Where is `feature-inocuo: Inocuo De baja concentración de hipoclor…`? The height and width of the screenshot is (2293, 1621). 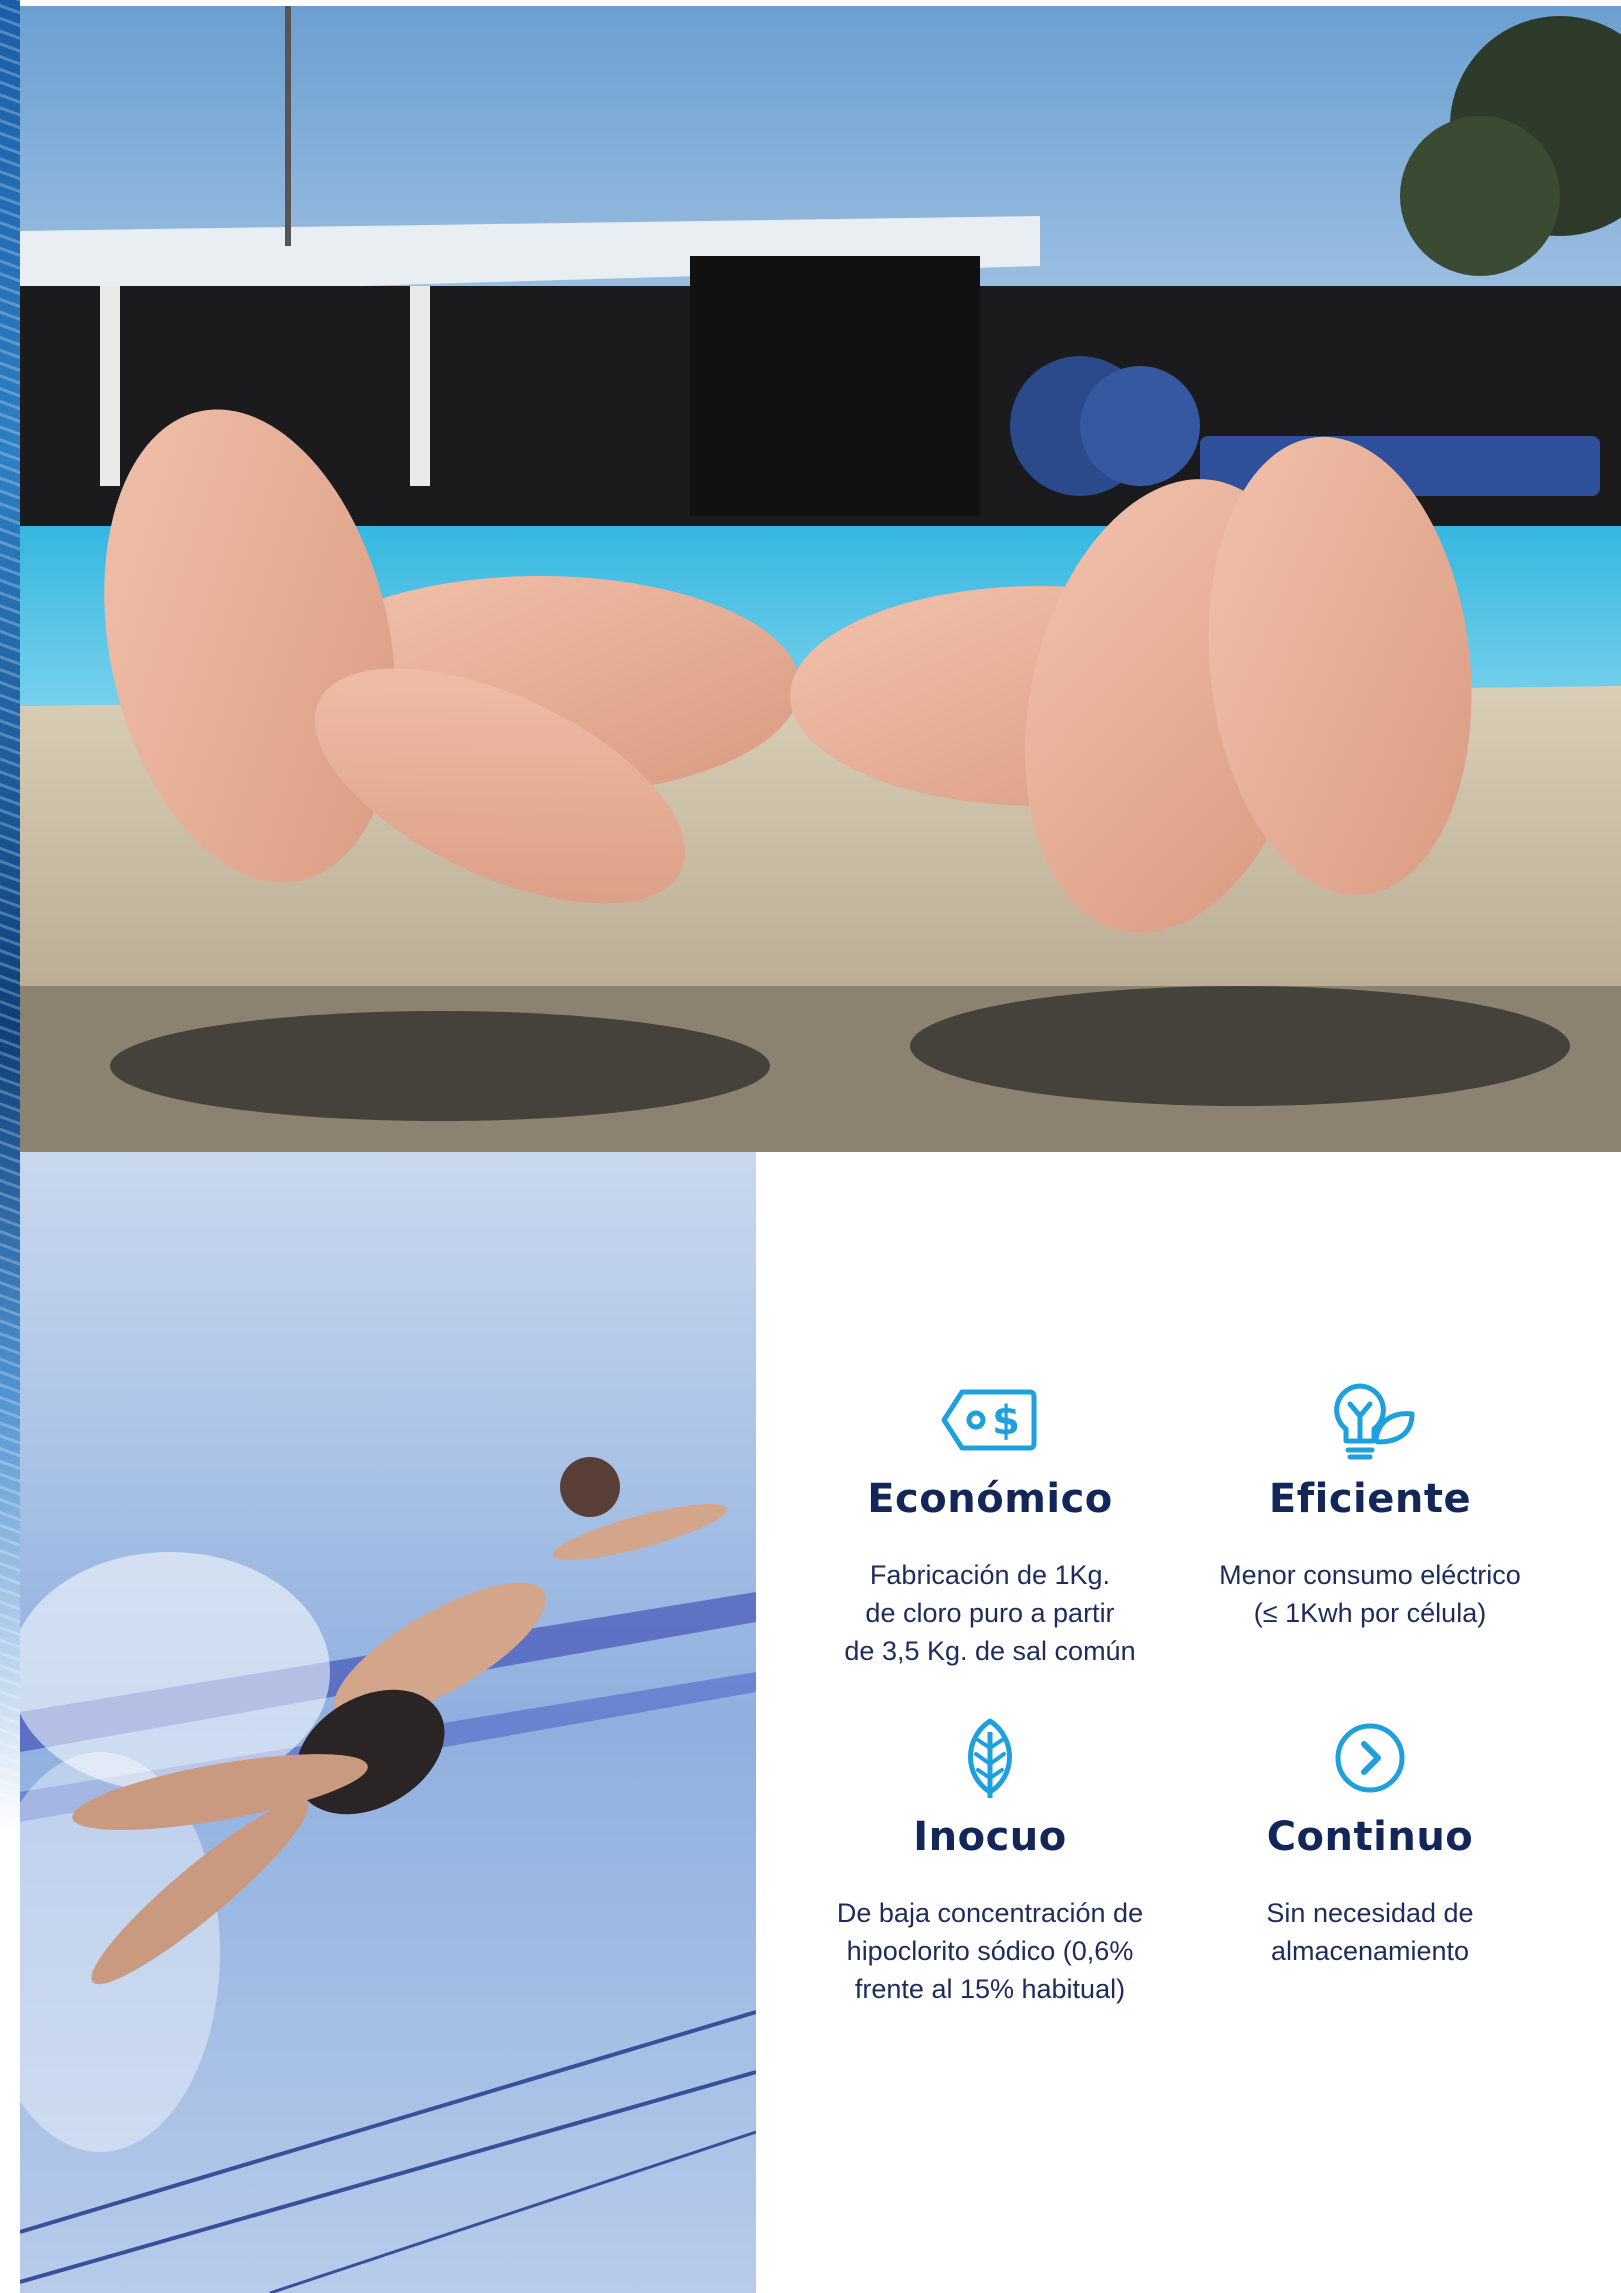
feature-inocuo: Inocuo De baja concentración de hipoclor… is located at coordinates (990, 1863).